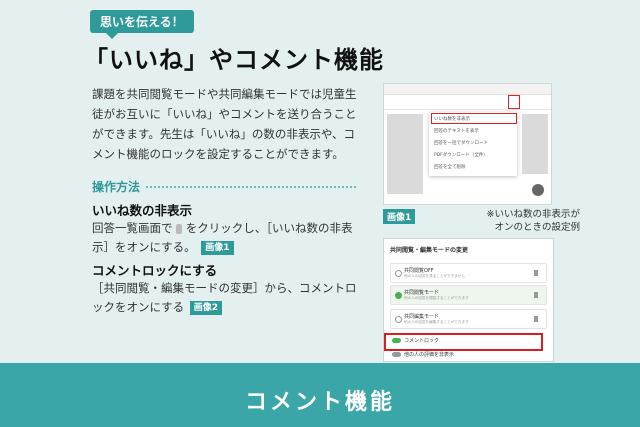  I want to click on option-sub: 他の人の回答を閲覧することができます, so click(436, 298).